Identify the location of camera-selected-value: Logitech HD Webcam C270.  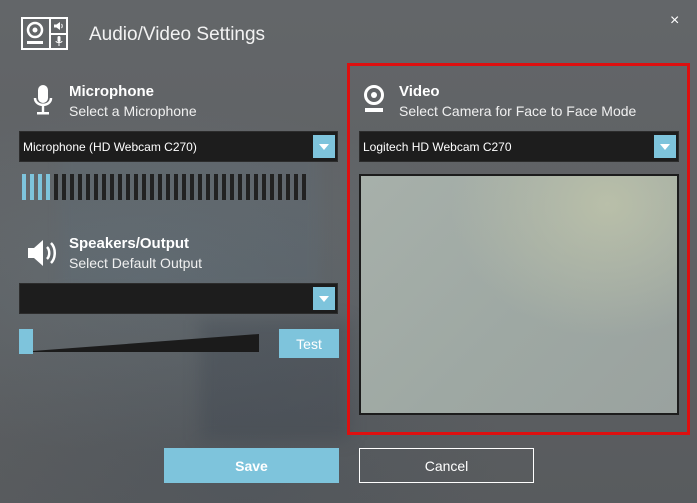
(437, 147).